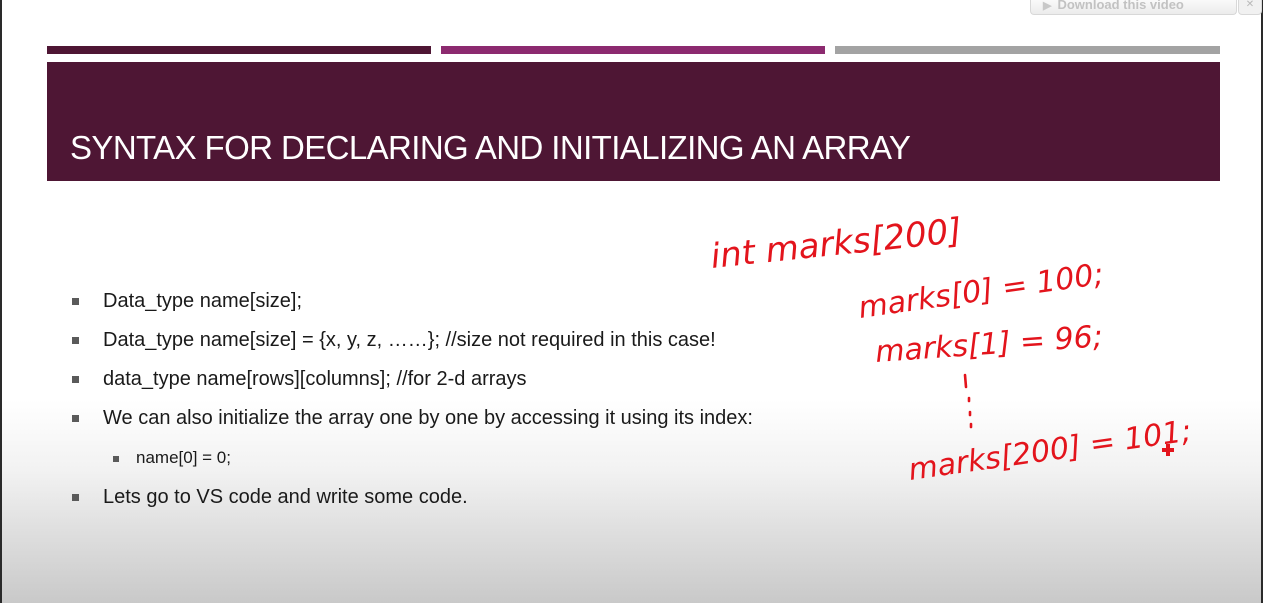 Image resolution: width=1263 pixels, height=603 pixels. I want to click on annotation-marks-200: marks[200] = 101;, so click(1049, 451).